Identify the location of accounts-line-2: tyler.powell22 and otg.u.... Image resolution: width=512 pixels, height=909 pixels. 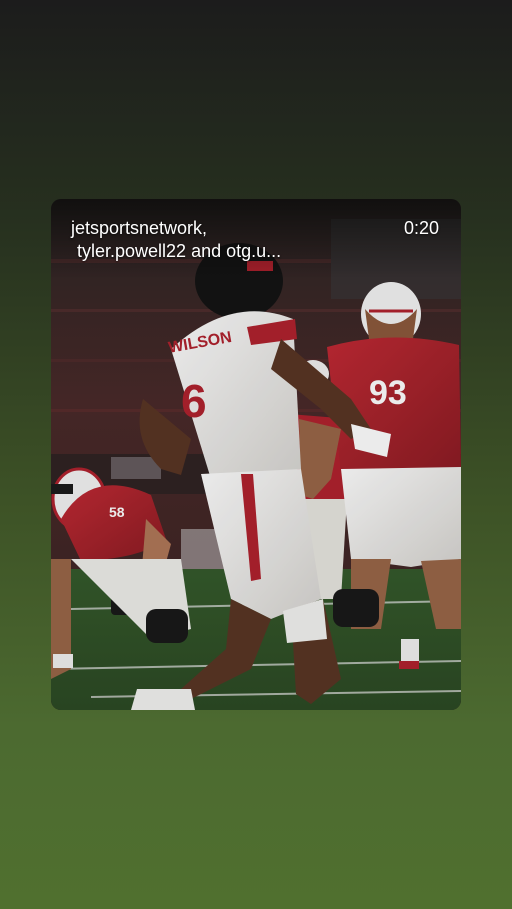
(179, 251).